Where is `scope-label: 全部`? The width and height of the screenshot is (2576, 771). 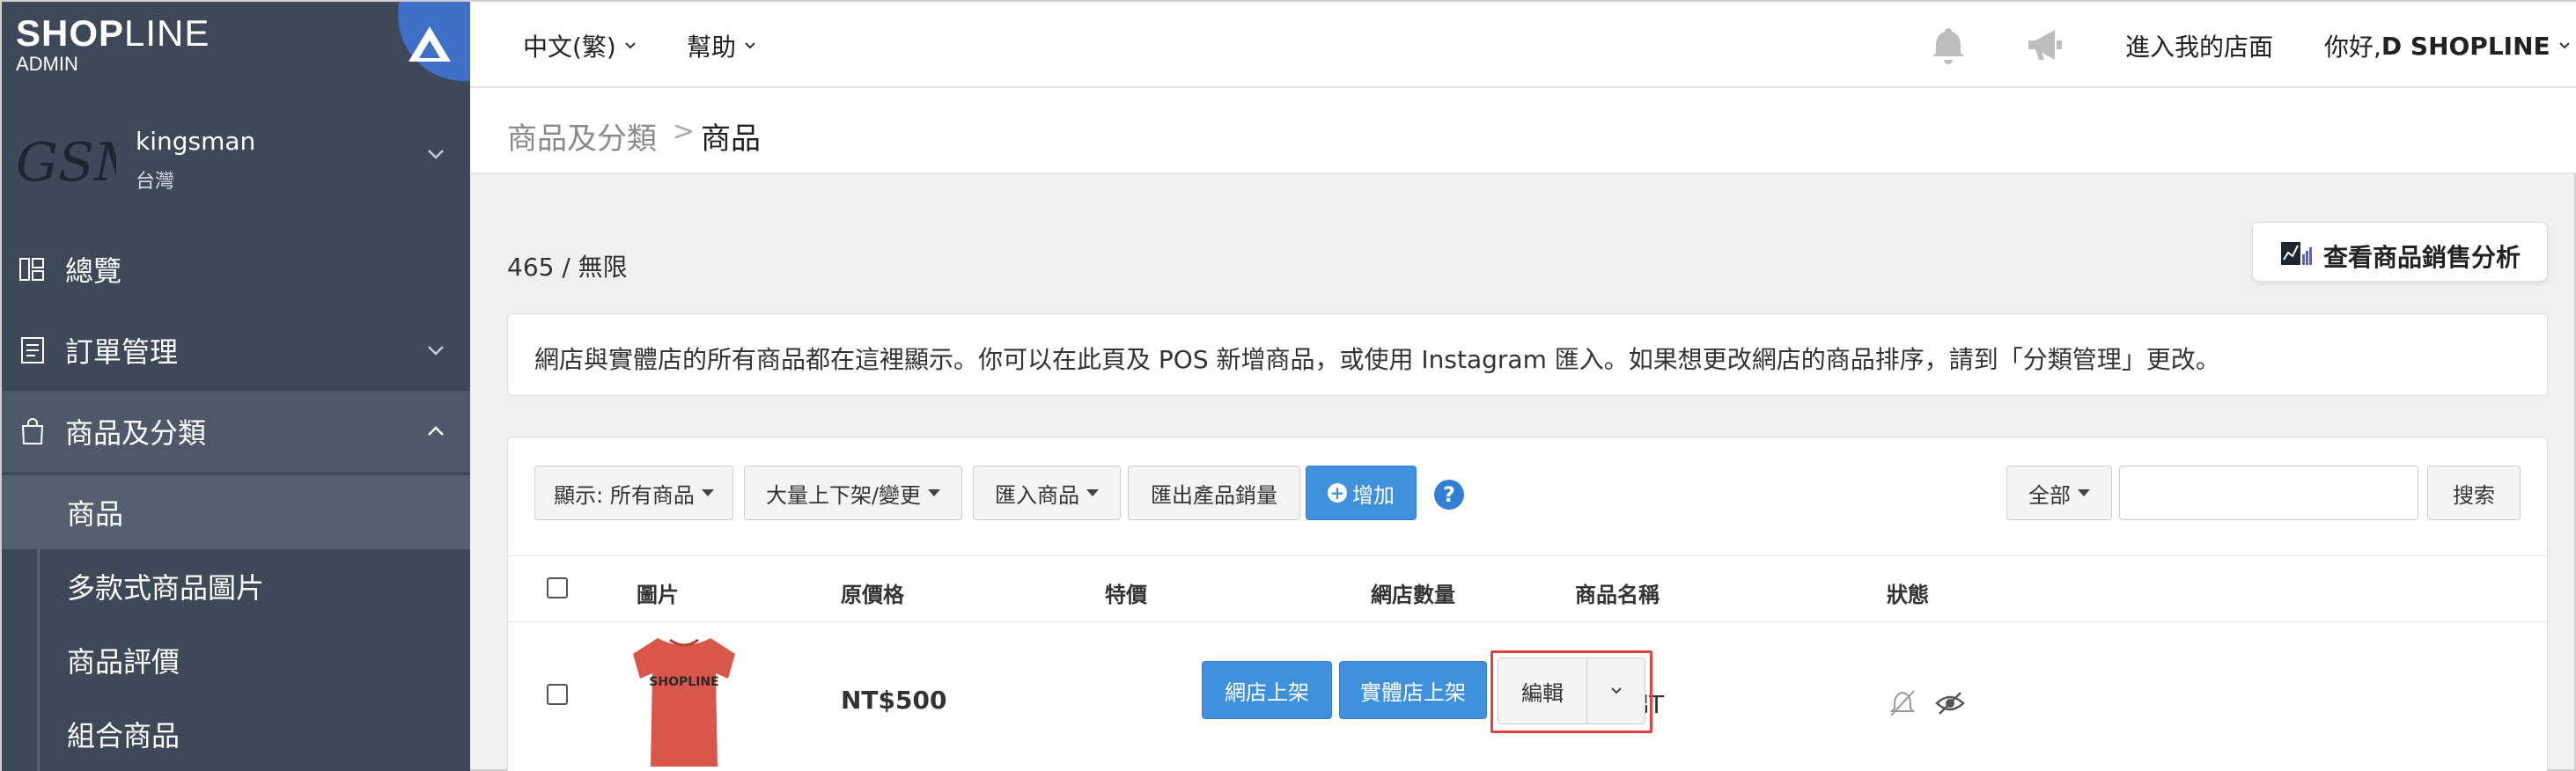 scope-label: 全部 is located at coordinates (2049, 495).